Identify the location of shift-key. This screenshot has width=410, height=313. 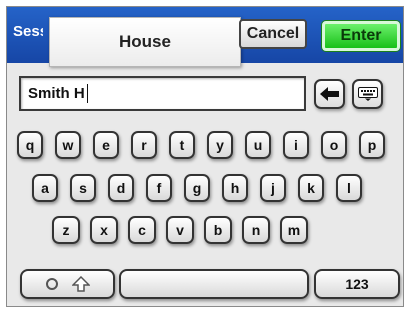
(67, 284).